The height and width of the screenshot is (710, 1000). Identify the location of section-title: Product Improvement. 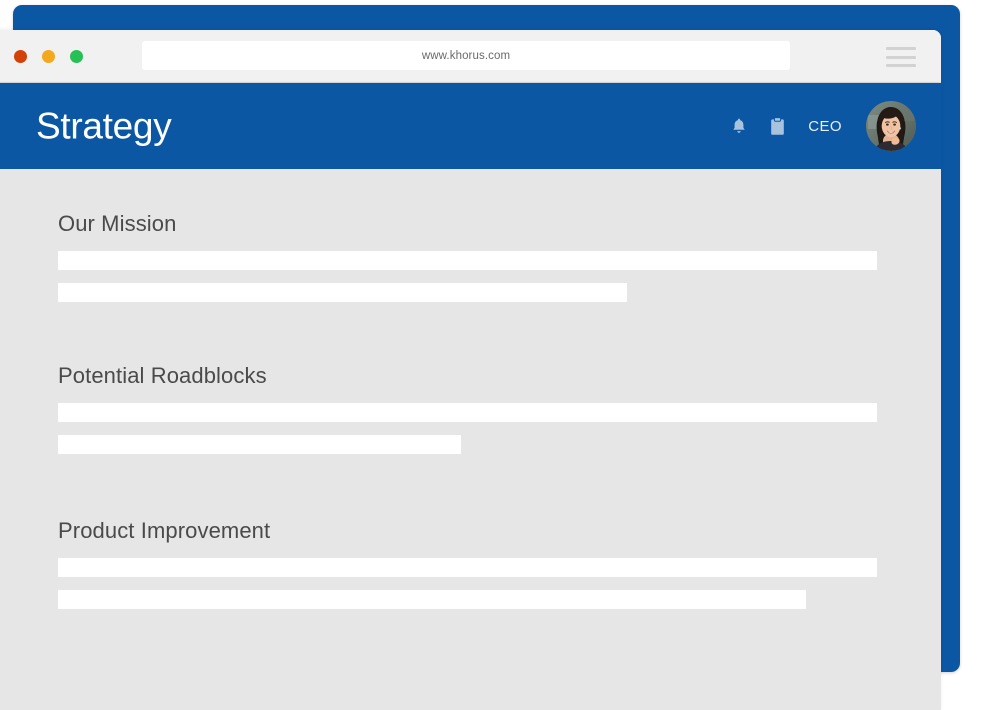
(164, 530).